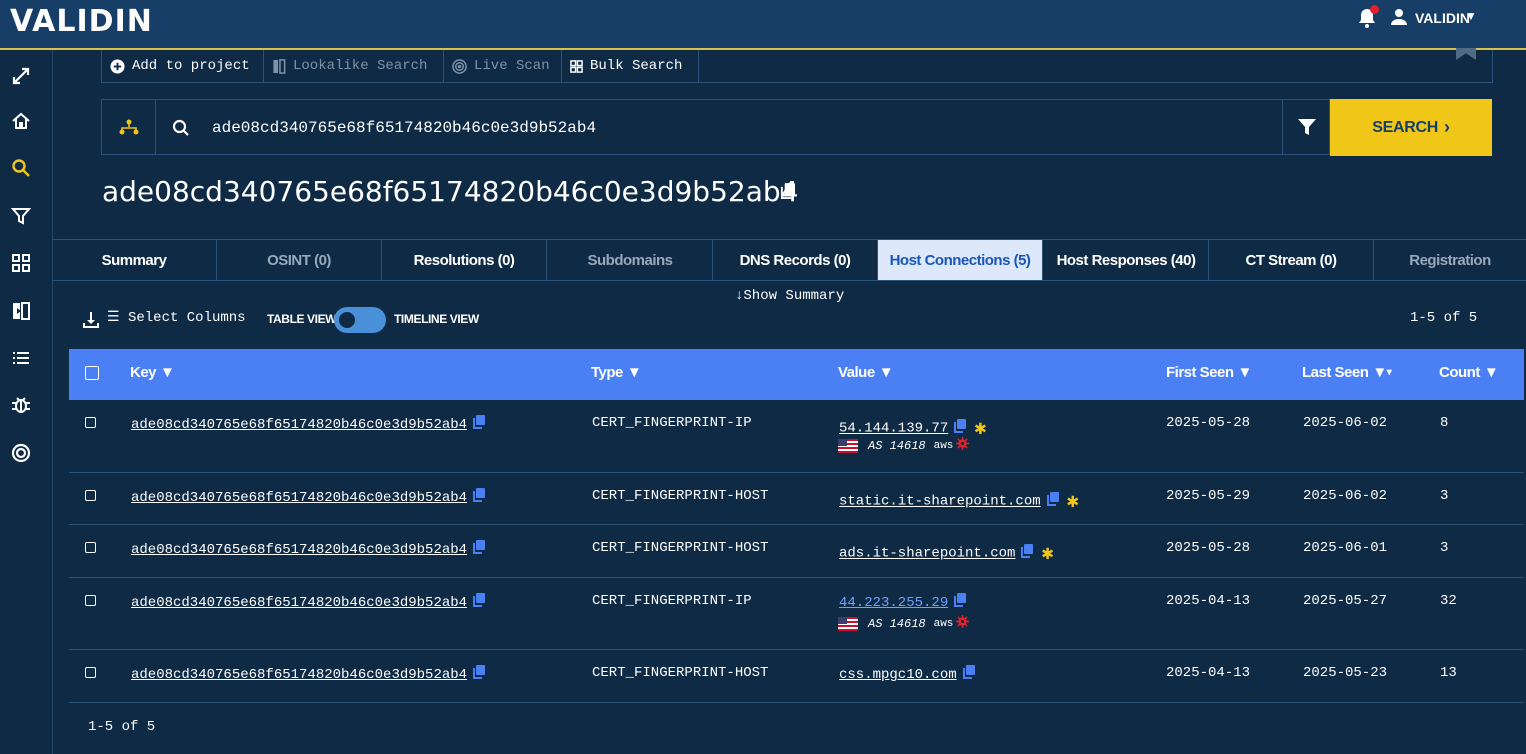 Image resolution: width=1526 pixels, height=754 pixels. What do you see at coordinates (21, 453) in the screenshot?
I see `target-icon` at bounding box center [21, 453].